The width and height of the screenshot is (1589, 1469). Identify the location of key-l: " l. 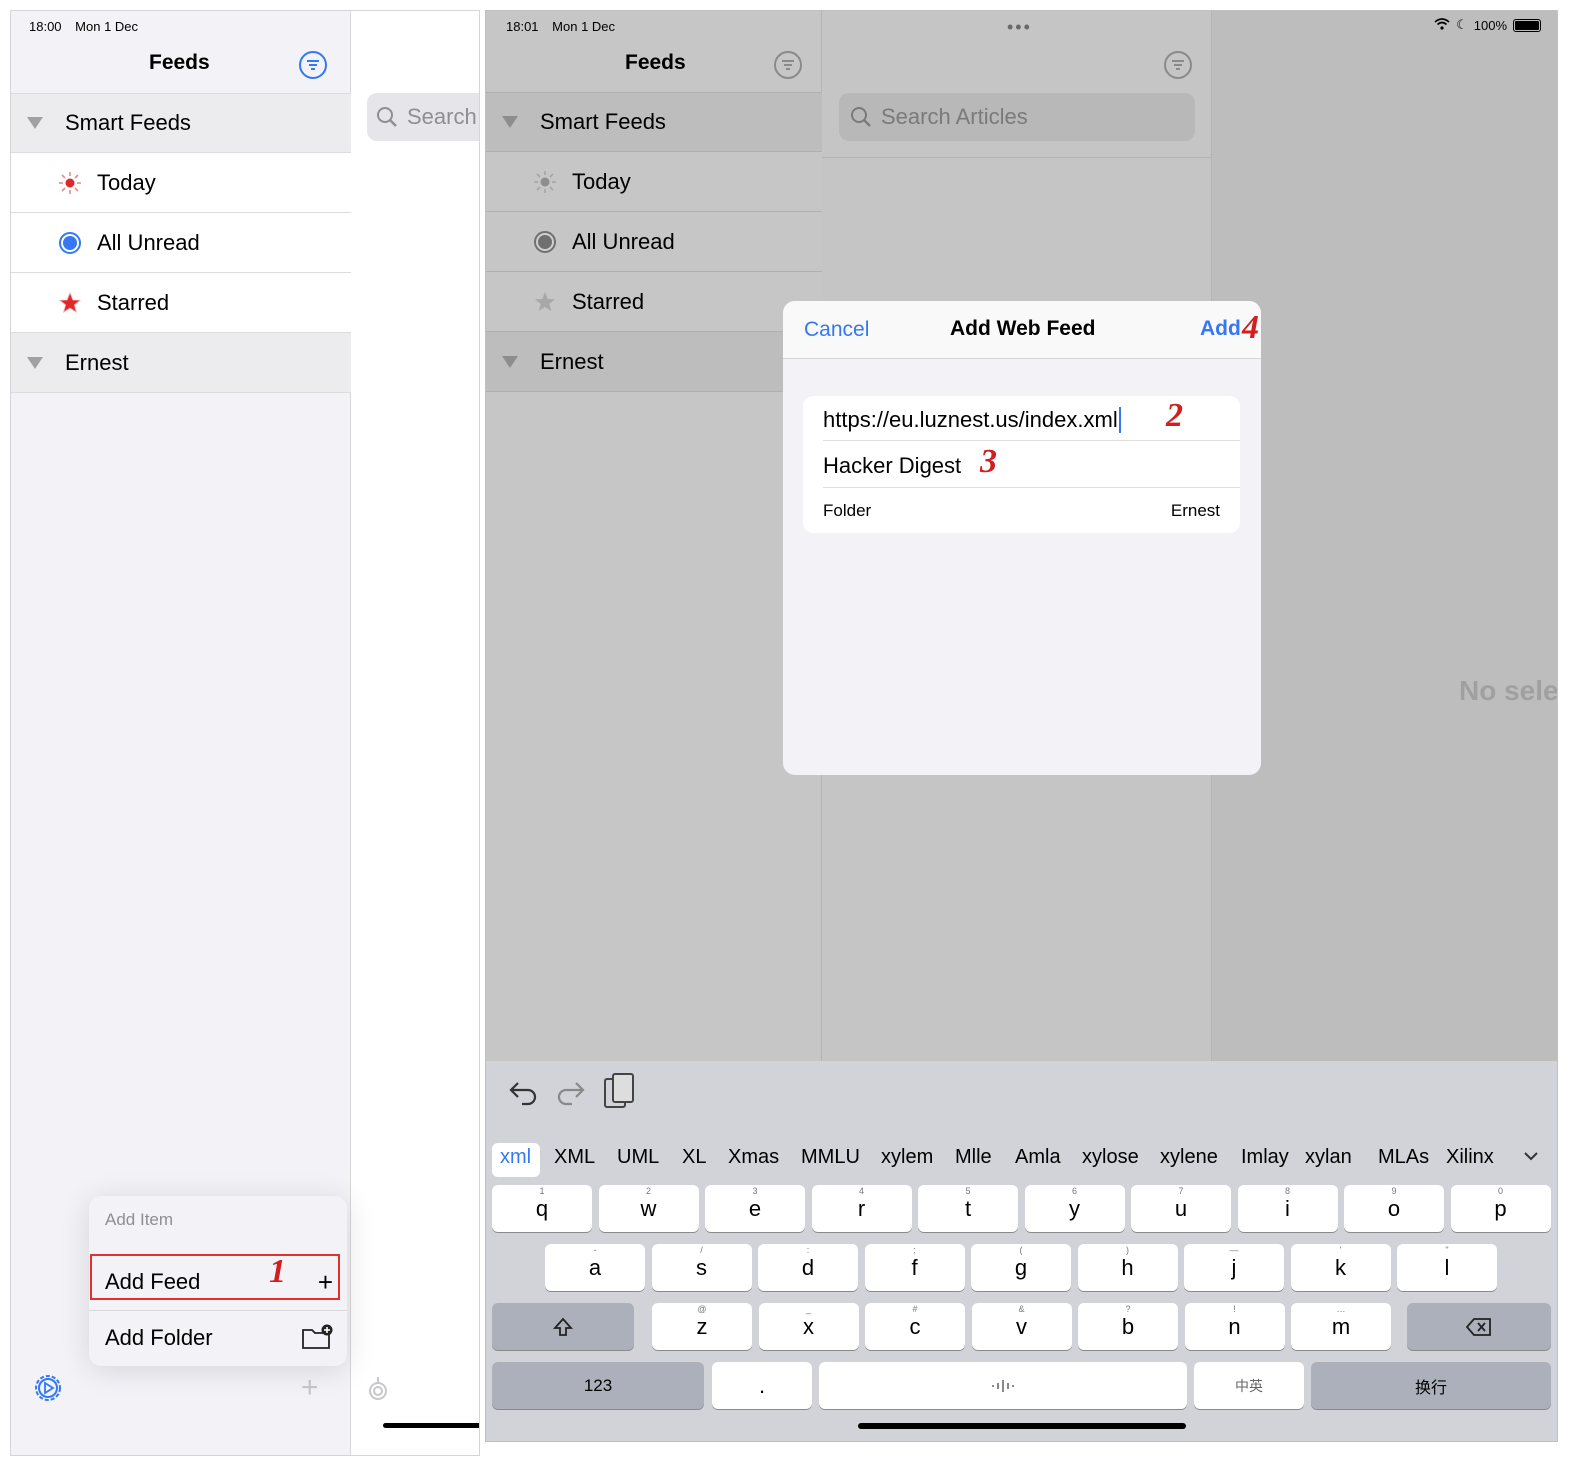
(1447, 1267).